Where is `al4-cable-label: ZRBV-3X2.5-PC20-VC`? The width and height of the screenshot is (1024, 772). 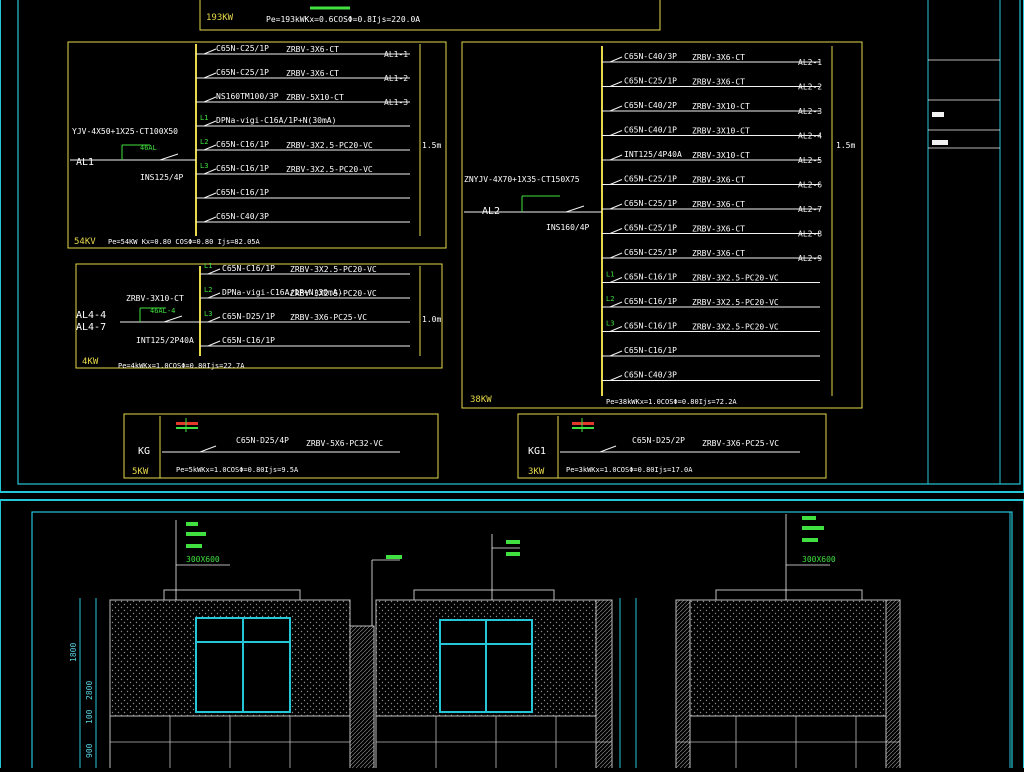
al4-cable-label: ZRBV-3X2.5-PC20-VC is located at coordinates (333, 293).